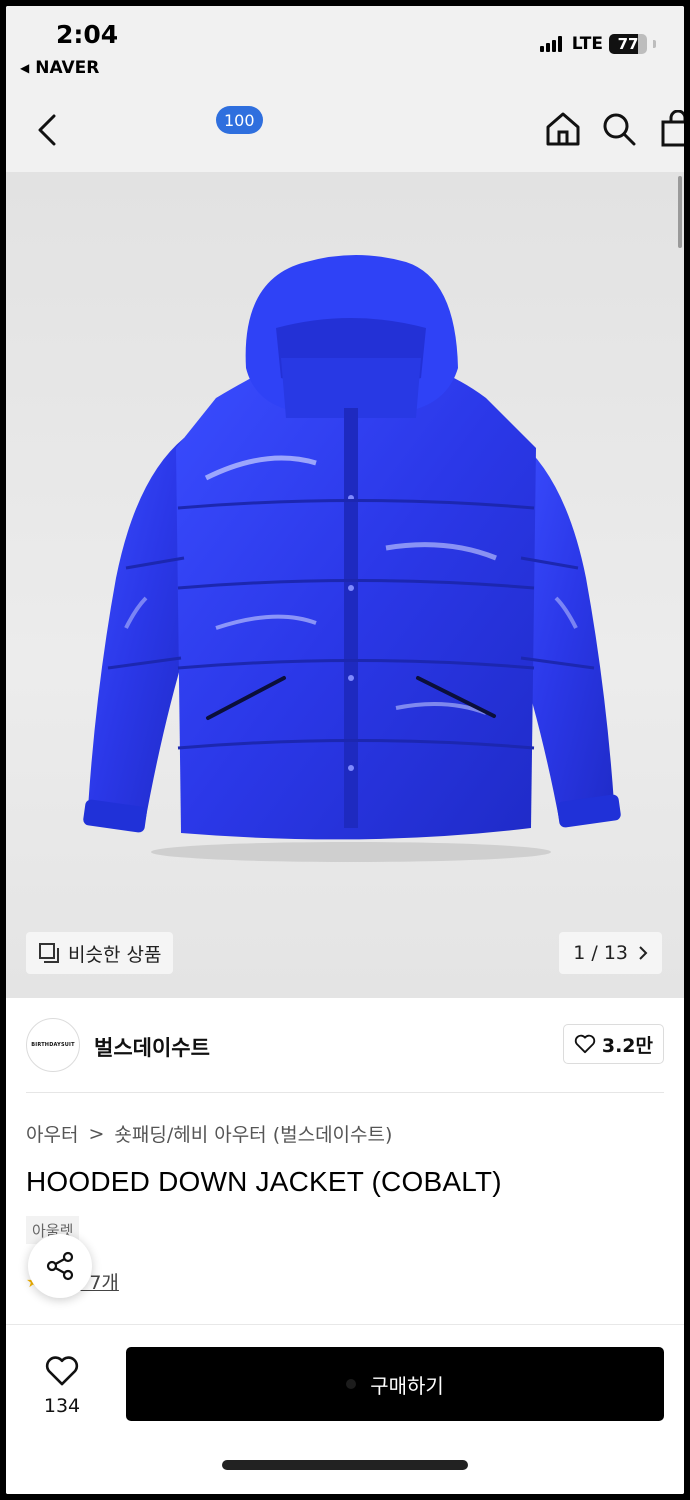 This screenshot has width=690, height=1500. What do you see at coordinates (351, 1384) in the screenshot?
I see `buy-indicator-icon` at bounding box center [351, 1384].